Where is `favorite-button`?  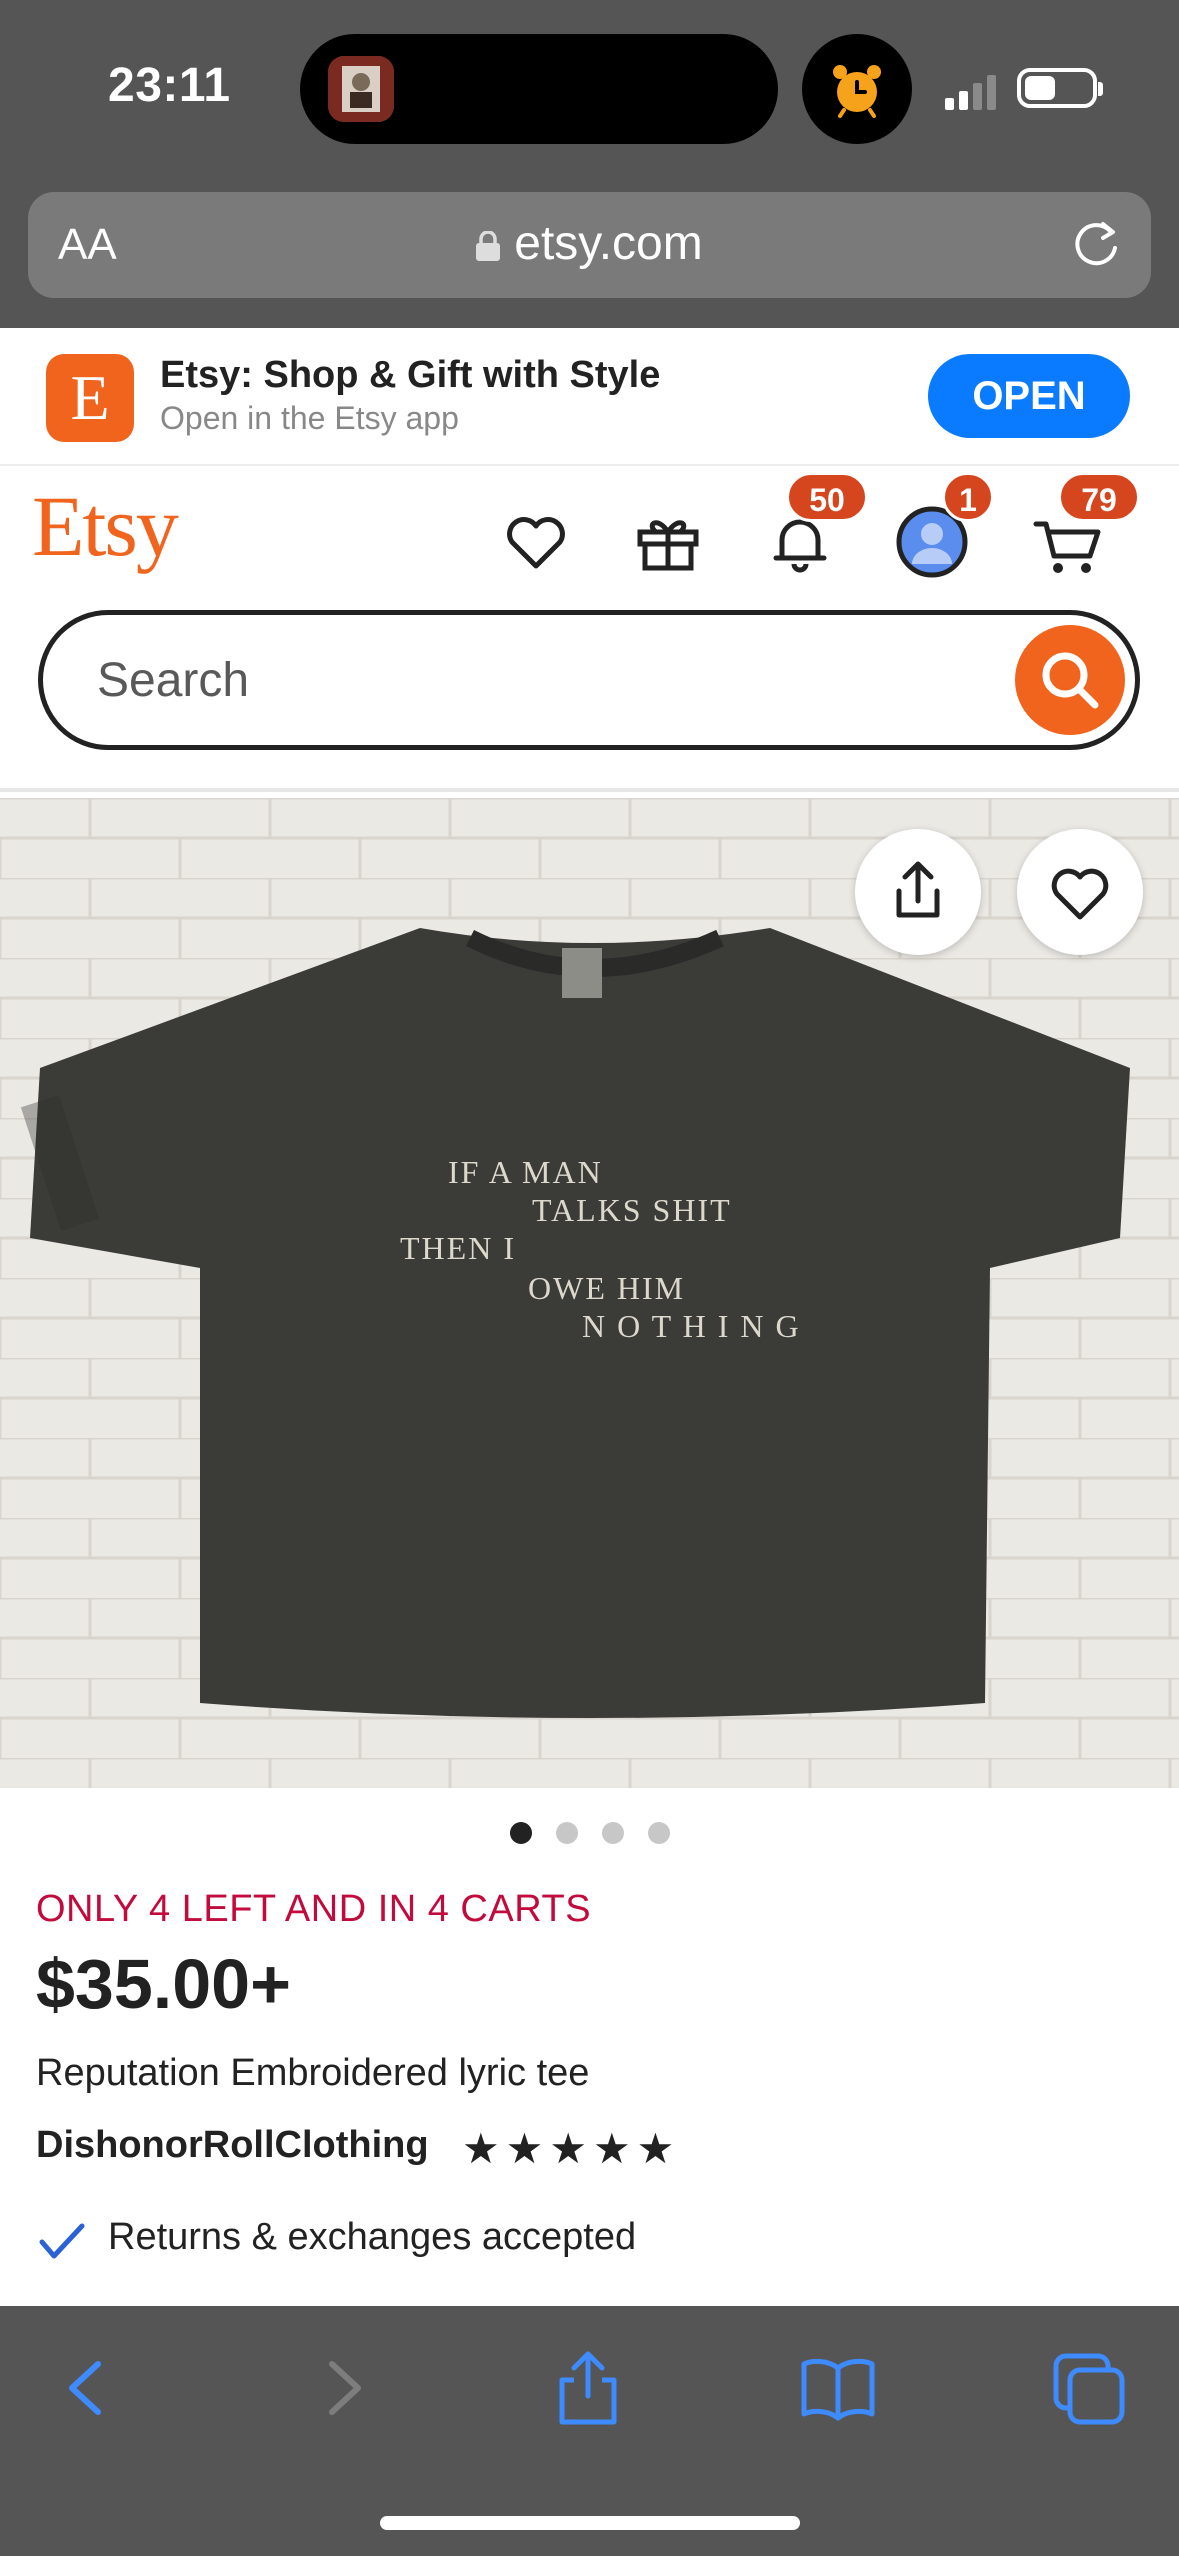 favorite-button is located at coordinates (1080, 892).